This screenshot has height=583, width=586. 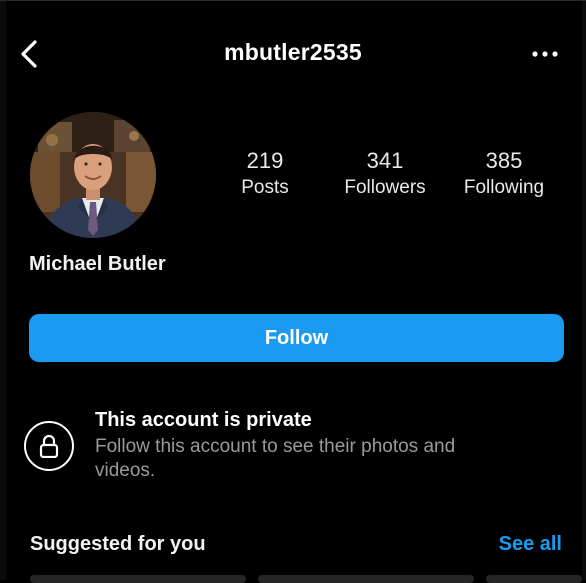 I want to click on profile-photo, so click(x=93, y=175).